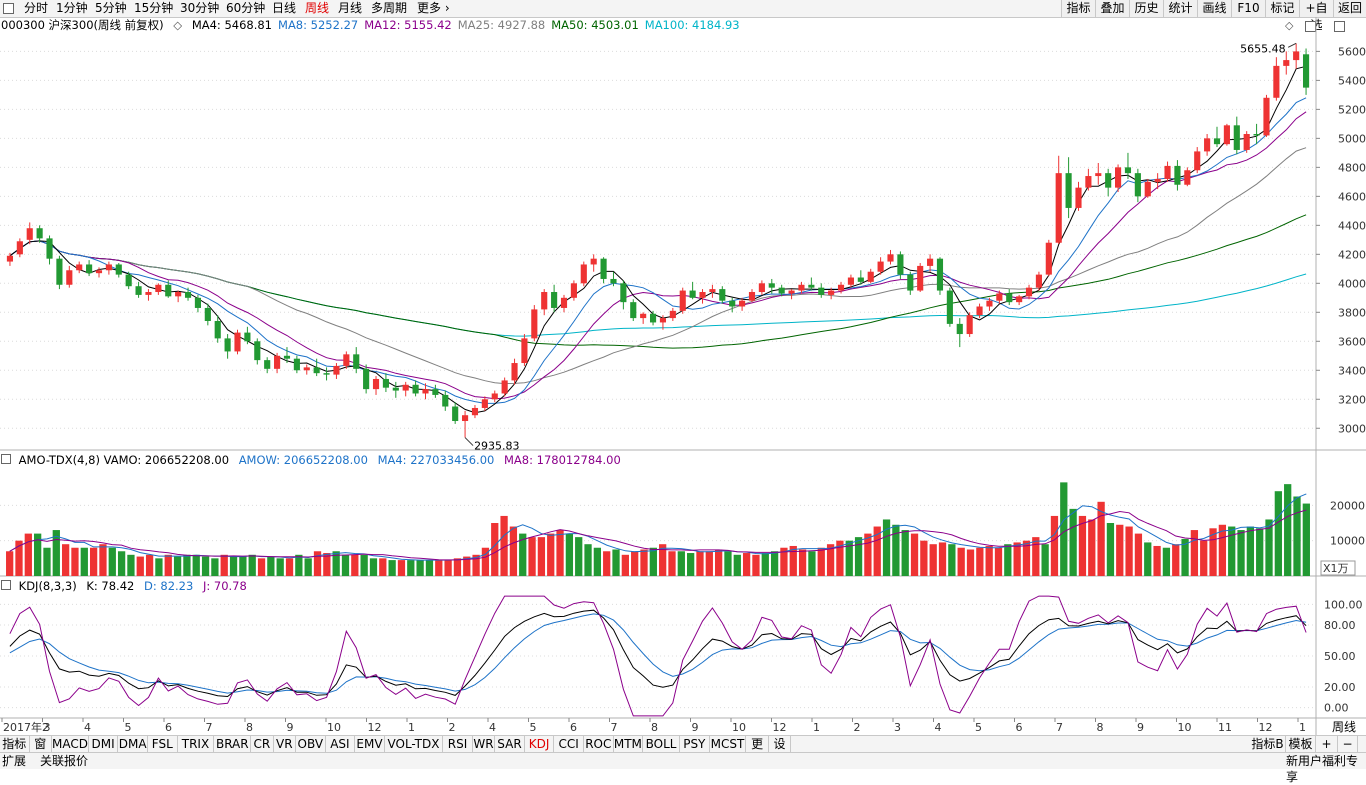 This screenshot has width=1366, height=785. What do you see at coordinates (728, 744) in the screenshot?
I see `indicator-tab-23: MCST` at bounding box center [728, 744].